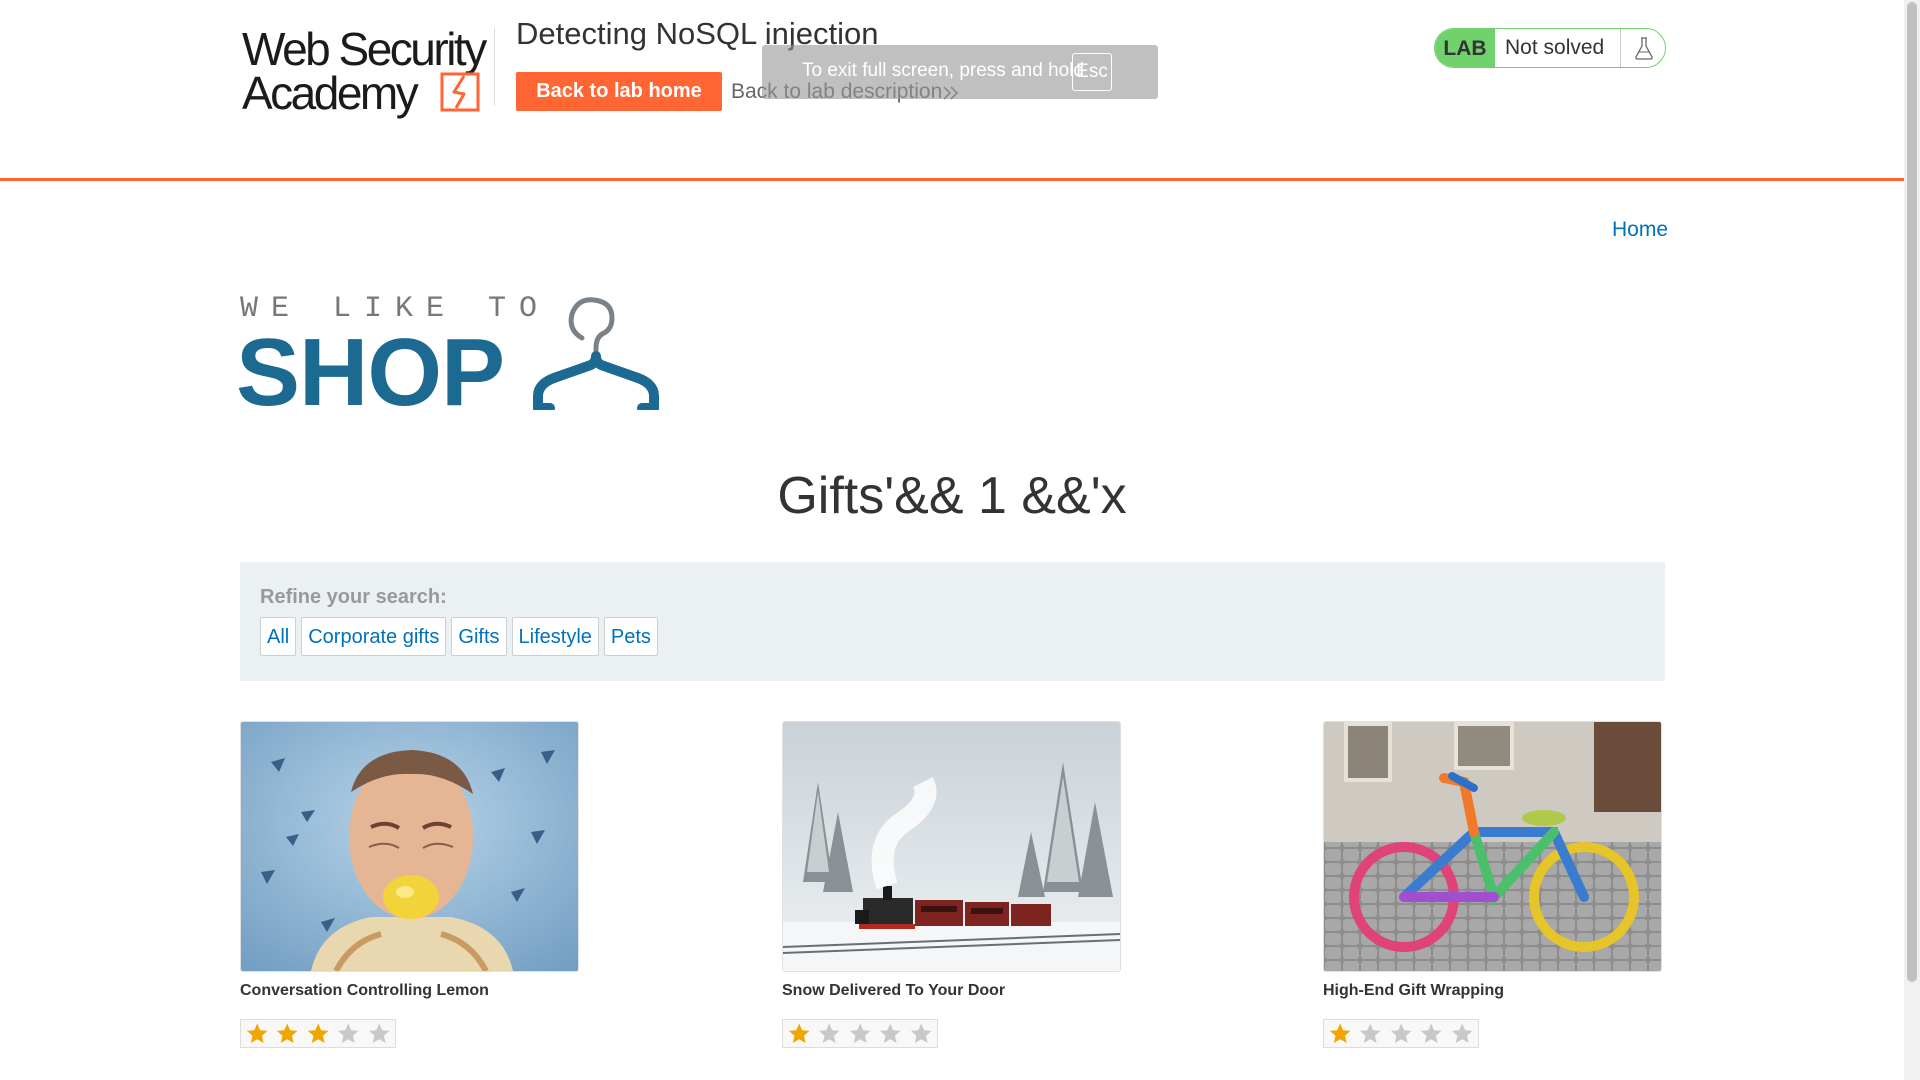  I want to click on vertical-scrollbar, so click(1912, 540).